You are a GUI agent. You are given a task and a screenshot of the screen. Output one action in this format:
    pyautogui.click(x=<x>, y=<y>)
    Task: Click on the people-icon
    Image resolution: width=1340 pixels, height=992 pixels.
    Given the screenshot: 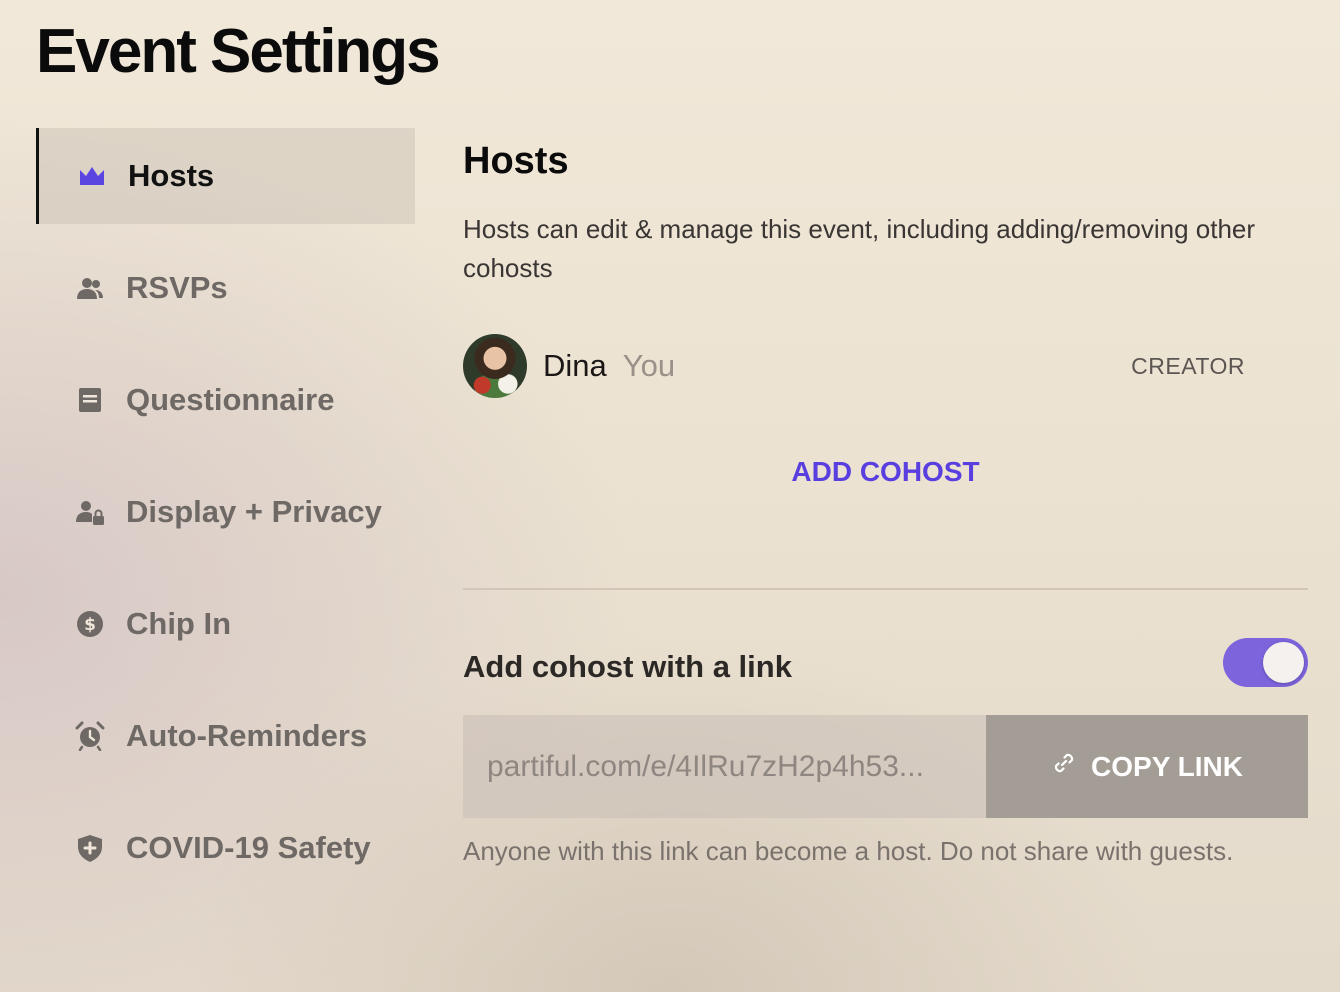 What is the action you would take?
    pyautogui.click(x=90, y=288)
    